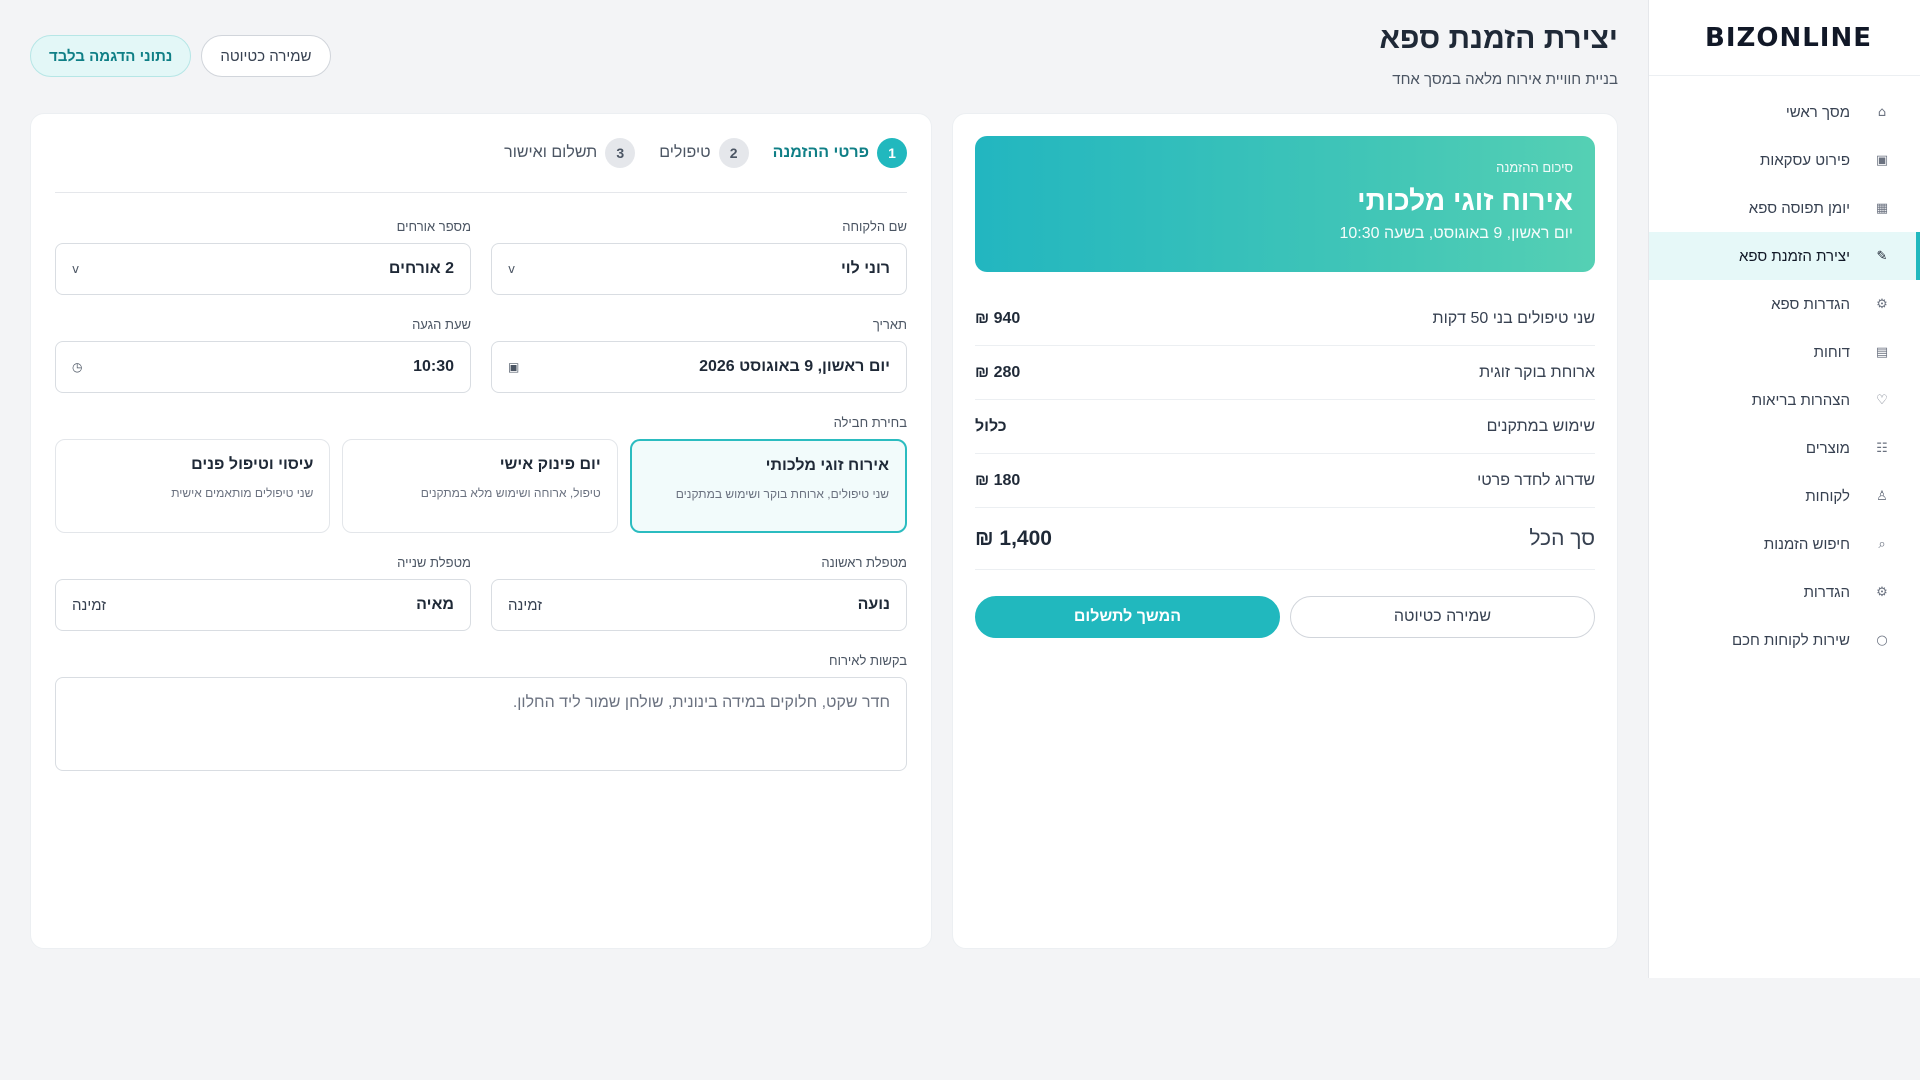 The width and height of the screenshot is (1920, 1080). What do you see at coordinates (1827, 496) in the screenshot?
I see `sidebar-item-label: לקוחות` at bounding box center [1827, 496].